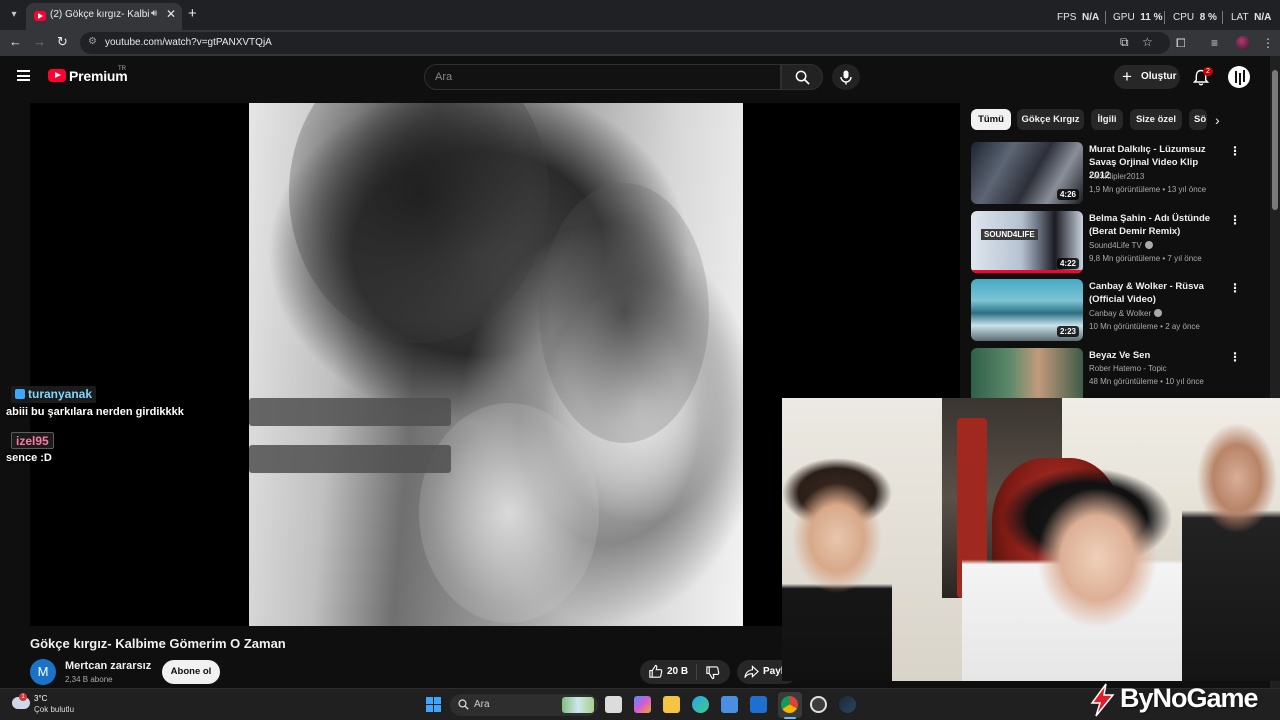 Image resolution: width=1280 pixels, height=720 pixels. I want to click on create-button: + Oluştur, so click(1147, 77).